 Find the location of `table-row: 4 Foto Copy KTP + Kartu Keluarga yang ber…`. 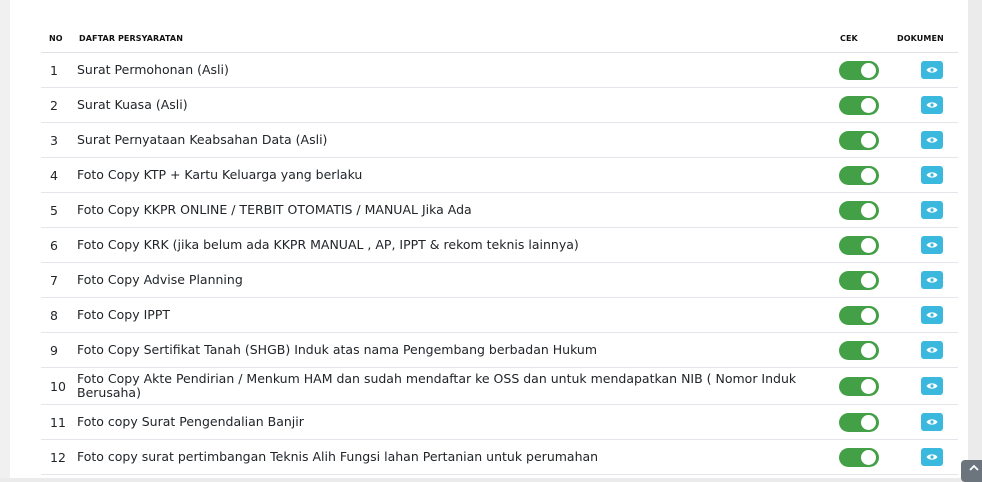

table-row: 4 Foto Copy KTP + Kartu Keluarga yang ber… is located at coordinates (499, 175).